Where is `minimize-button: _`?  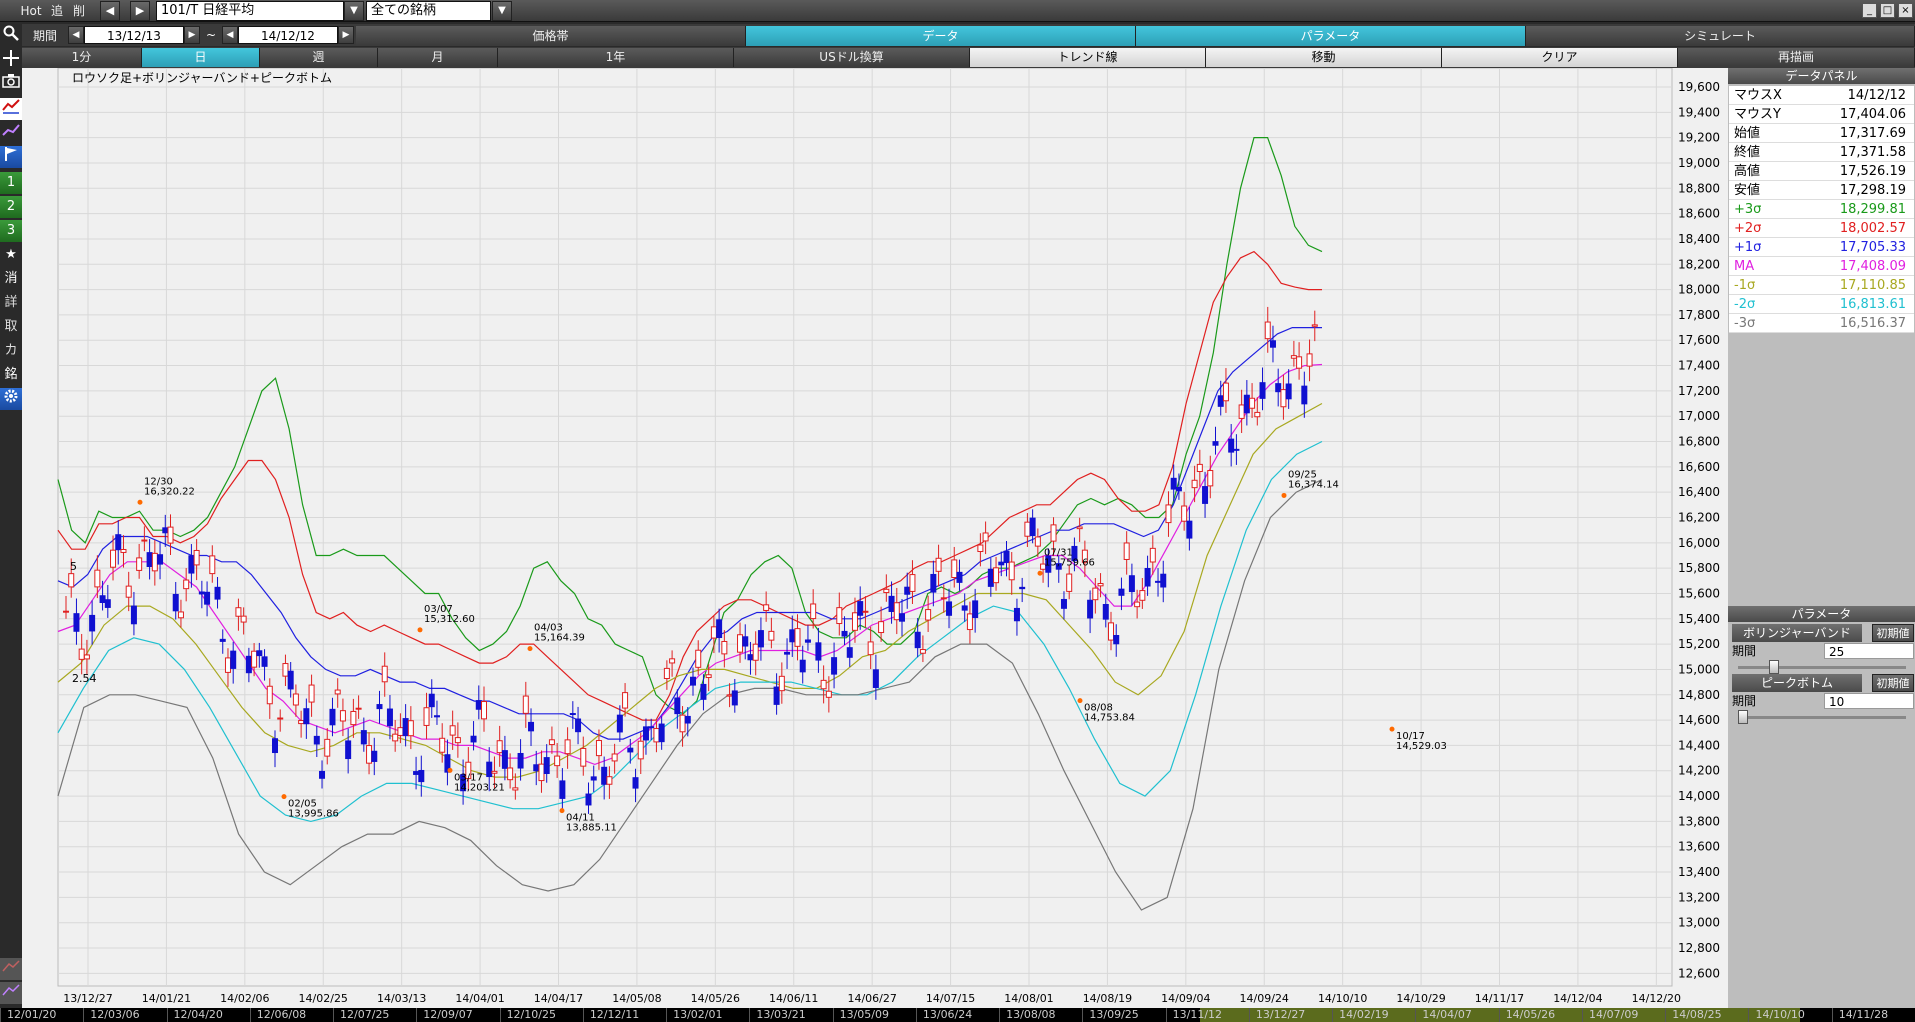
minimize-button: _ is located at coordinates (1869, 10).